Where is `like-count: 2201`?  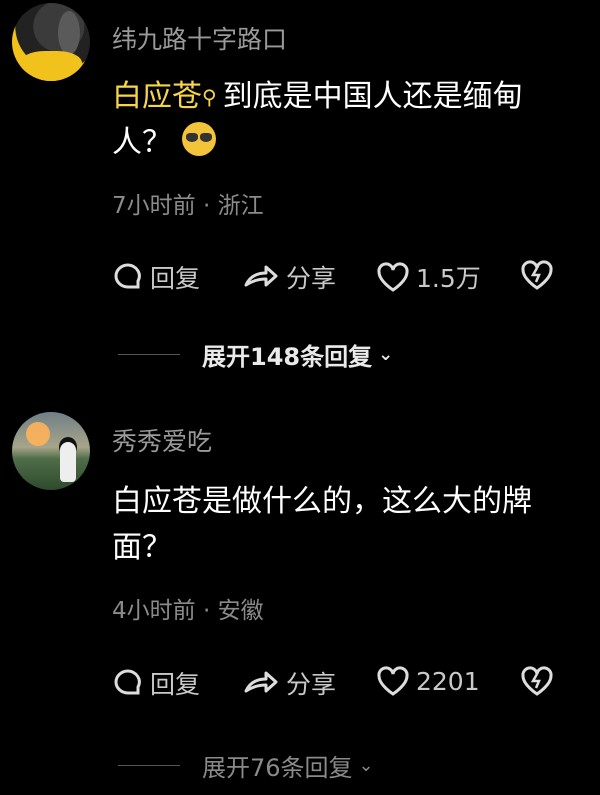 like-count: 2201 is located at coordinates (448, 681).